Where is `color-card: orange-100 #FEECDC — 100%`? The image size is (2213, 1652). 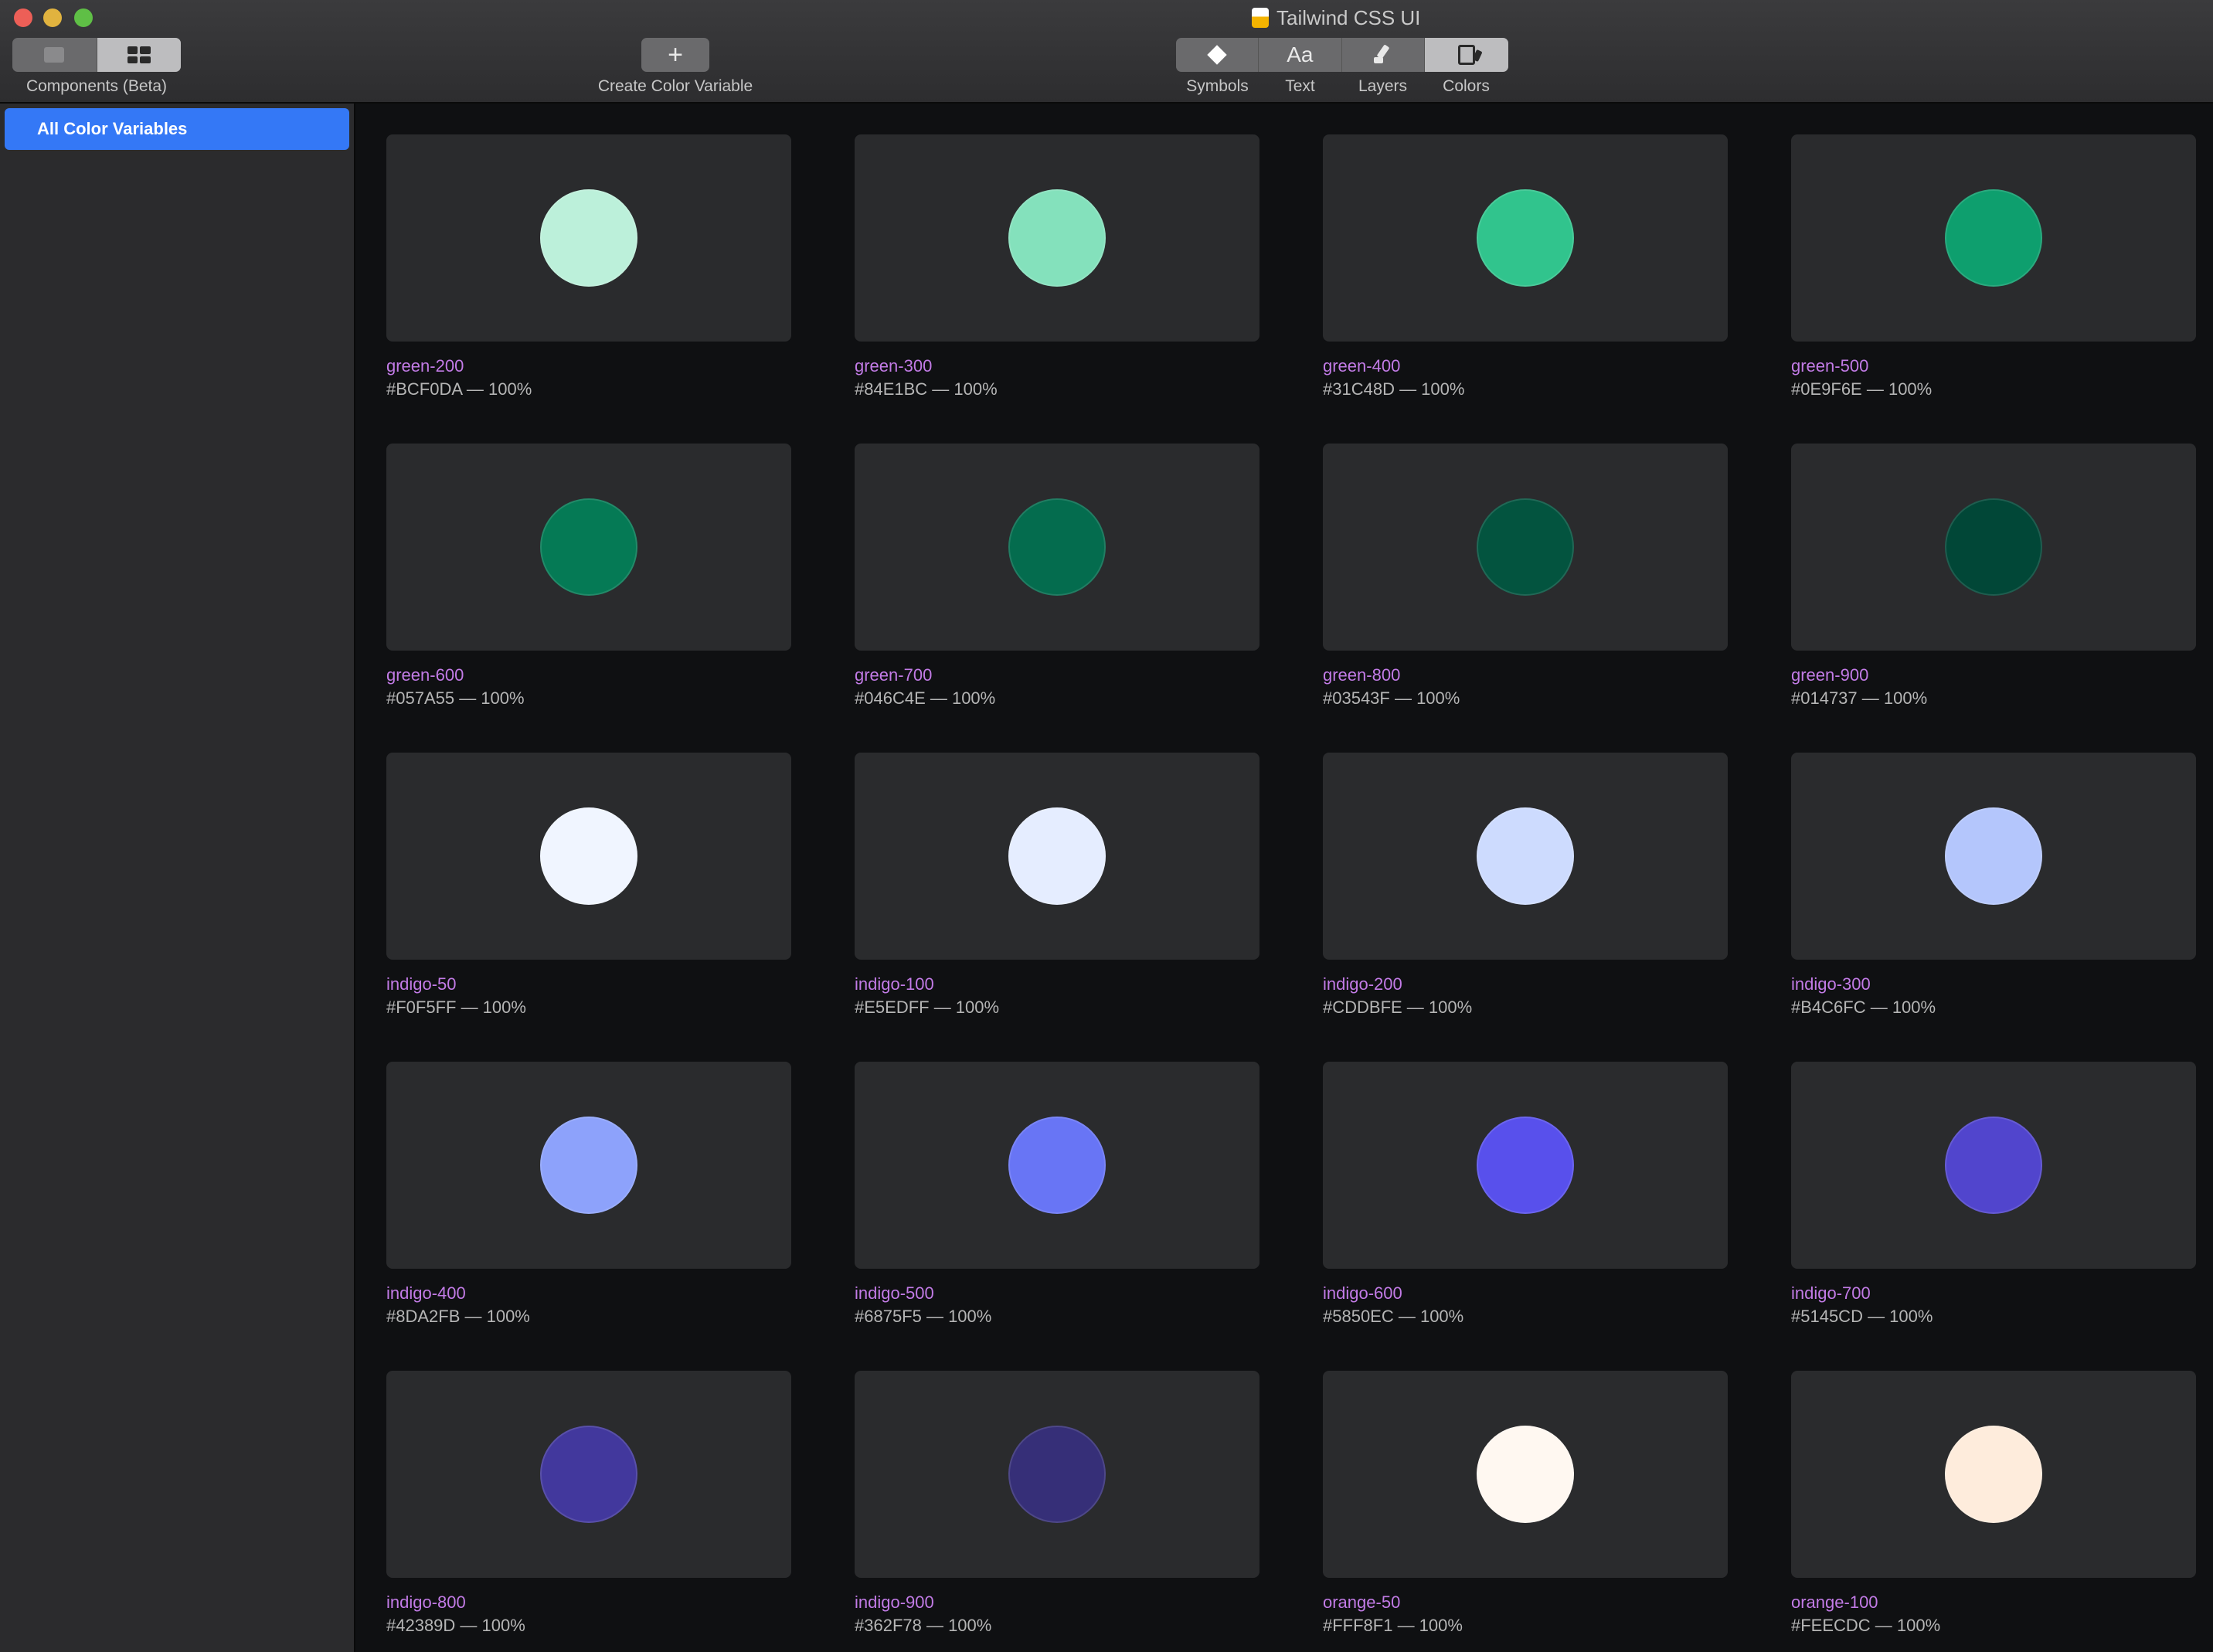 color-card: orange-100 #FEECDC — 100% is located at coordinates (1993, 1504).